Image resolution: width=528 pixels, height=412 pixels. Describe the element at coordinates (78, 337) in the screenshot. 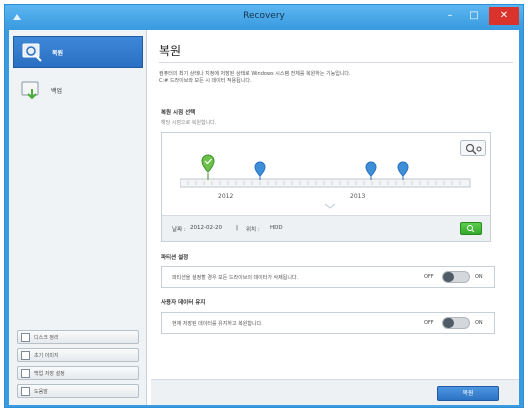

I see `disk-cleanup-button: 디스크 정리` at that location.